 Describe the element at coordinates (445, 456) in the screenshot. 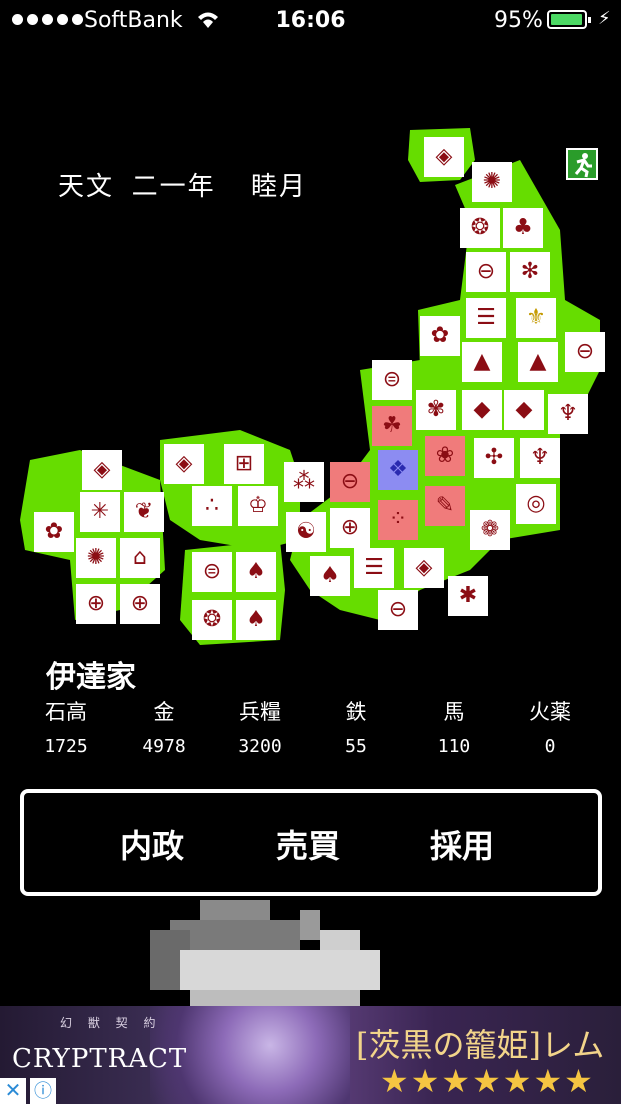

I see `province-crest: ❀` at that location.